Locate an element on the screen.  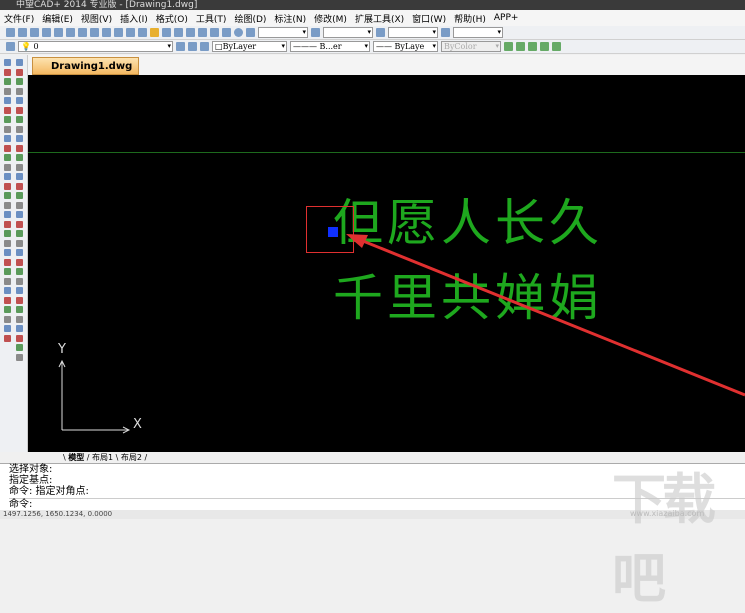
multileader-select is located at coordinates (478, 32).